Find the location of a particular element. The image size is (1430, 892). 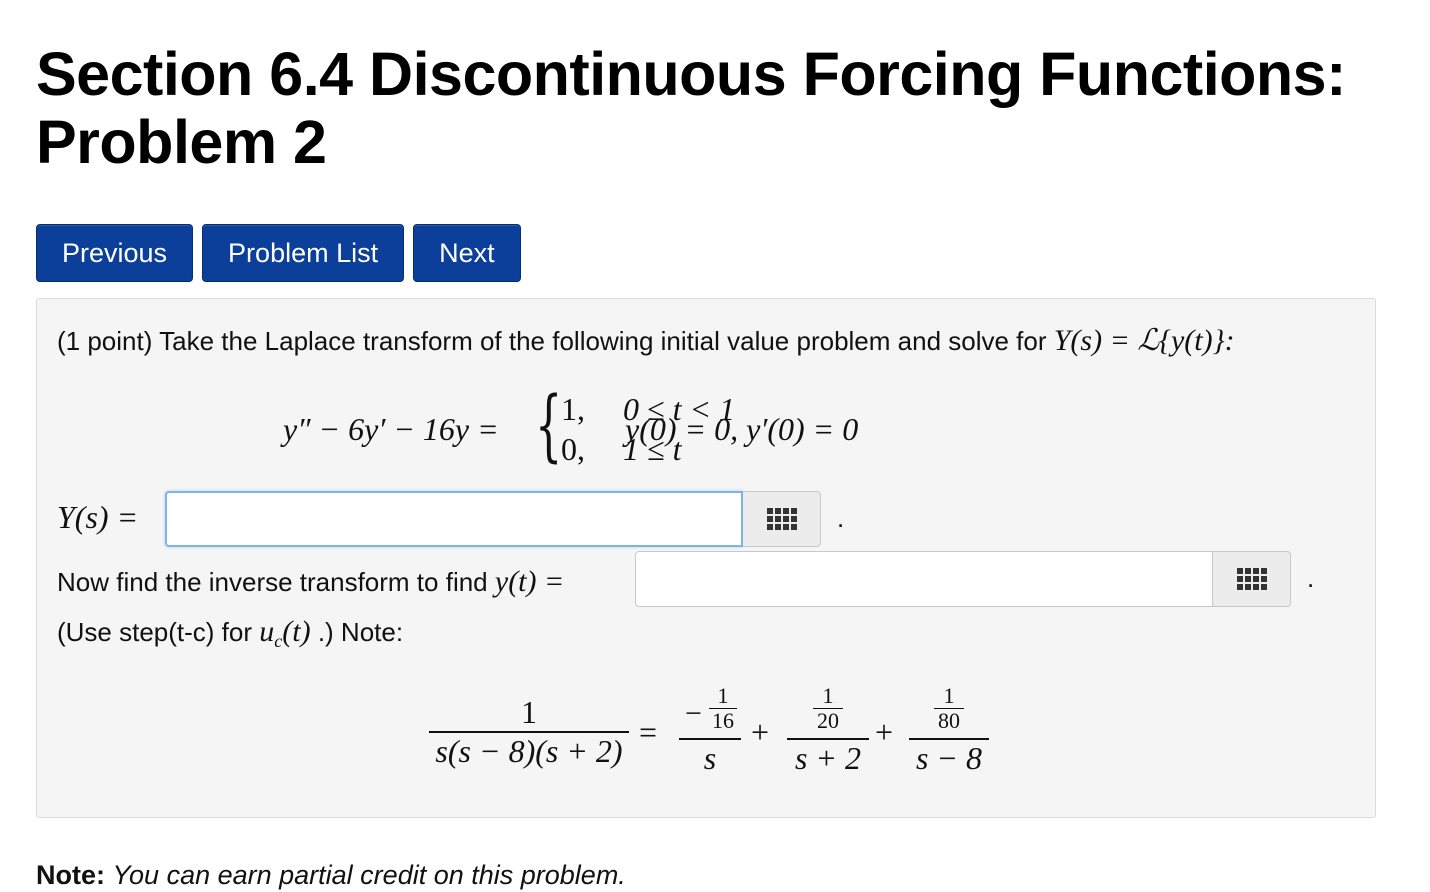

step-note-math: u is located at coordinates (267, 631).